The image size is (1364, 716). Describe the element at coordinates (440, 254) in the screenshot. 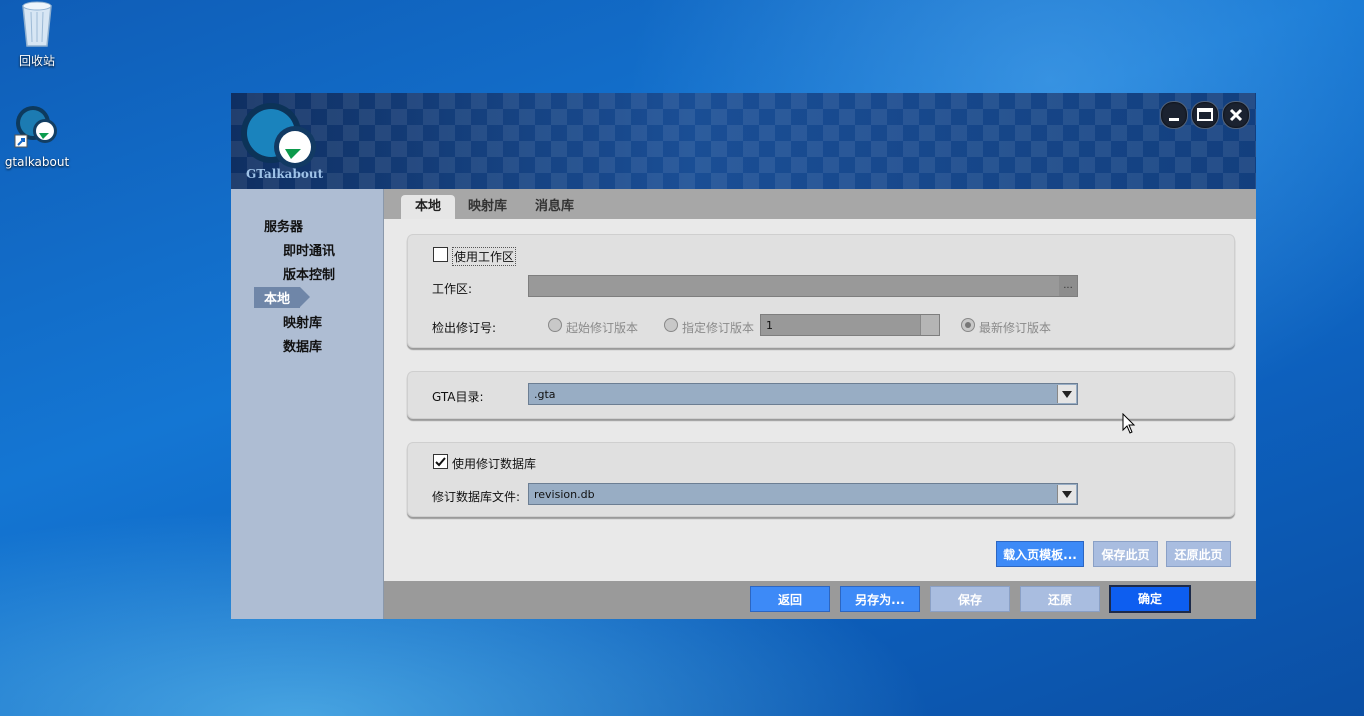

I see `use-workspace-checkbox` at that location.